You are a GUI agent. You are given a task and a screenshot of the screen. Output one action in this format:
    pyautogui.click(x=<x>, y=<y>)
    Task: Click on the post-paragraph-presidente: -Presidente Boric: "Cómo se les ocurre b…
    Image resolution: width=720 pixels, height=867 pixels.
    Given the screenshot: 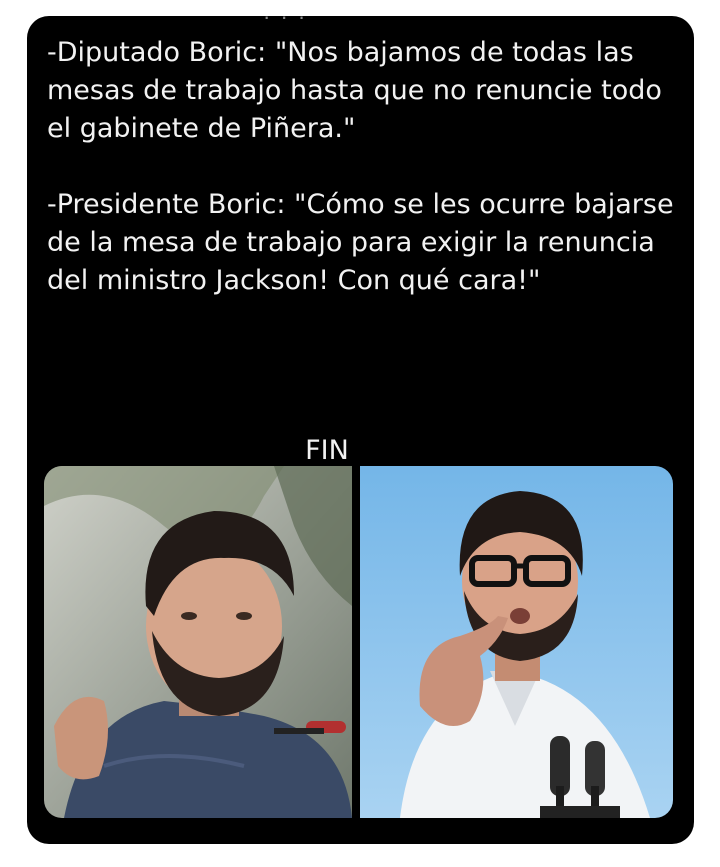 What is the action you would take?
    pyautogui.click(x=360, y=242)
    